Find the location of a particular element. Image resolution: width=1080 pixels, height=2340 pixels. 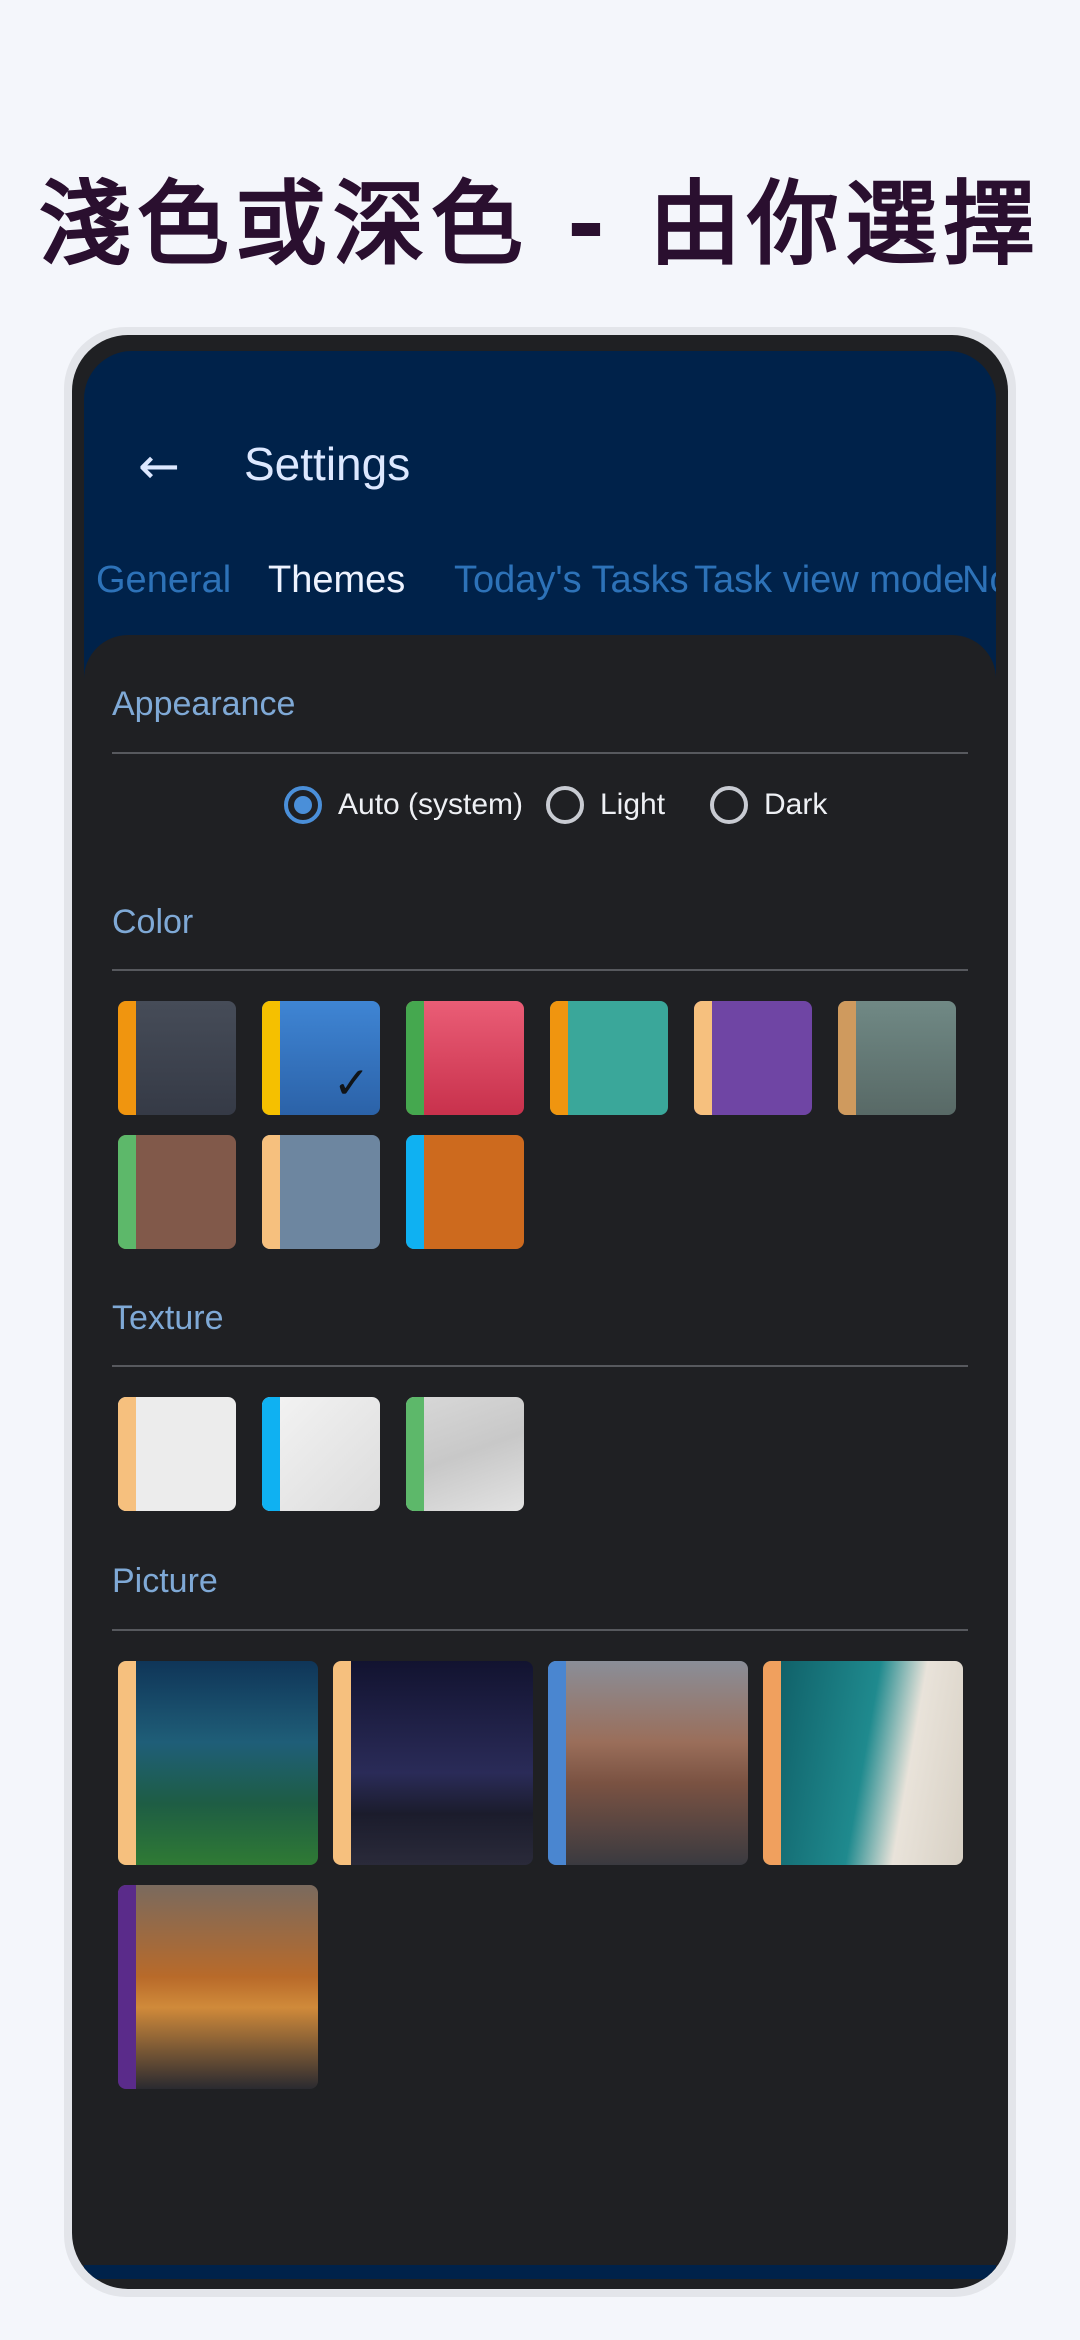

tab-todays-tasks: Today's Tasks is located at coordinates (571, 580).